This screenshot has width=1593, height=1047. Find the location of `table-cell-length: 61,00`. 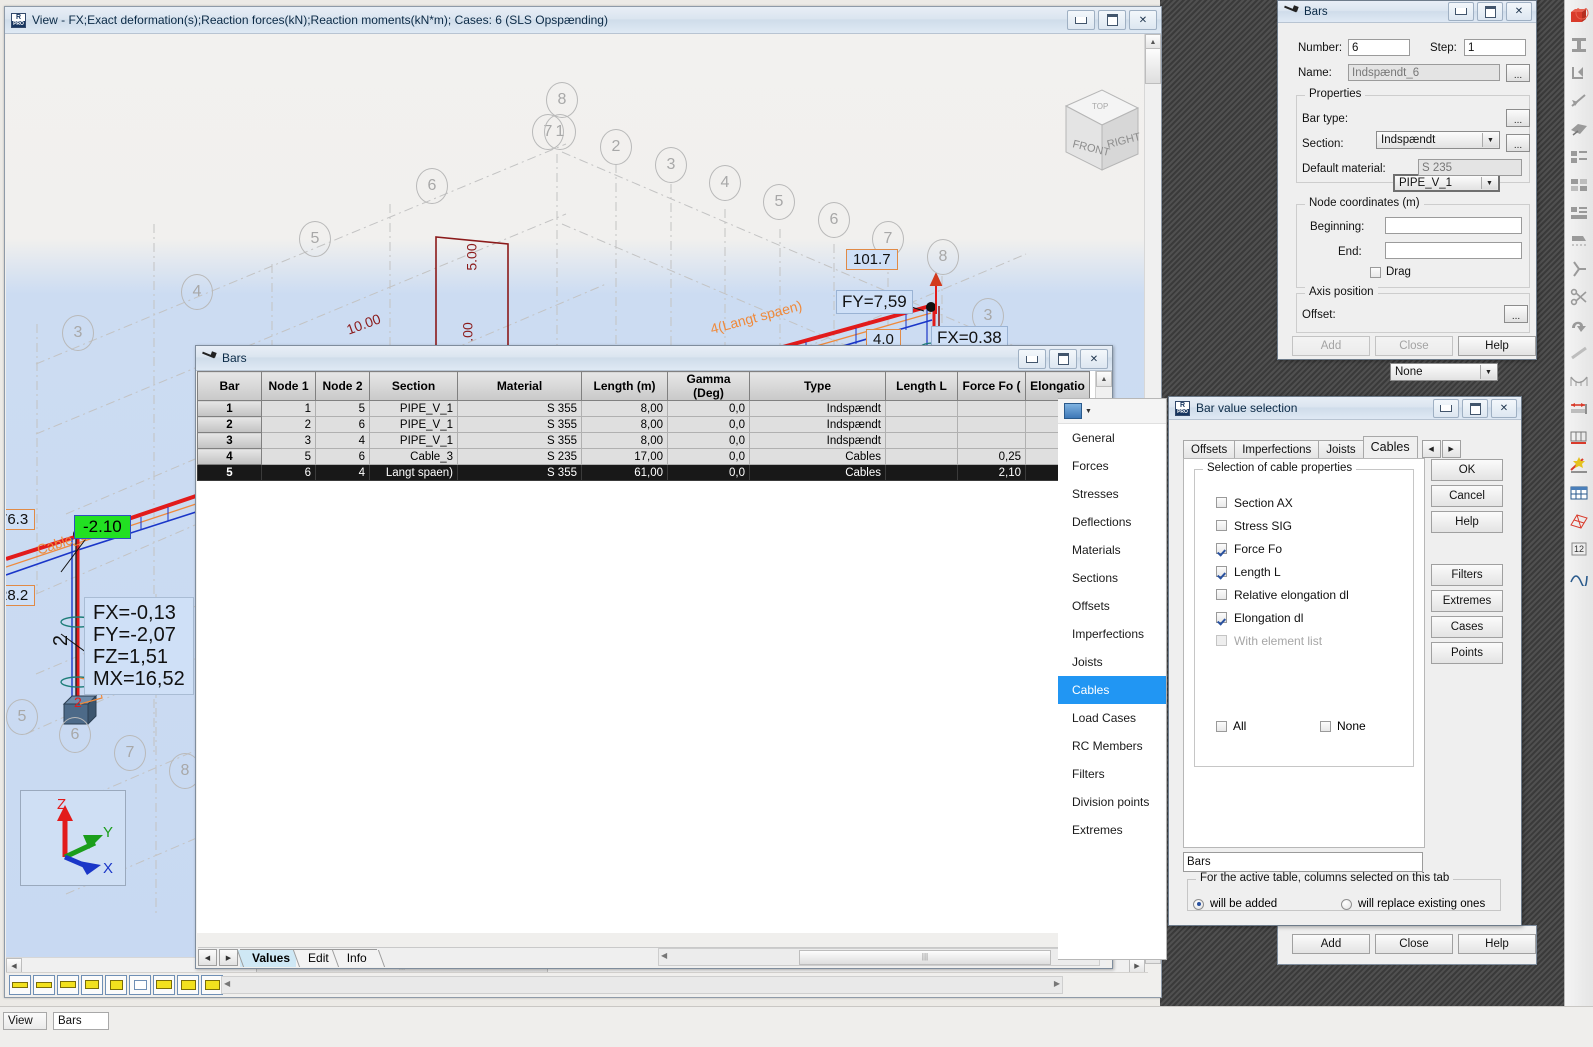

table-cell-length: 61,00 is located at coordinates (624, 472).